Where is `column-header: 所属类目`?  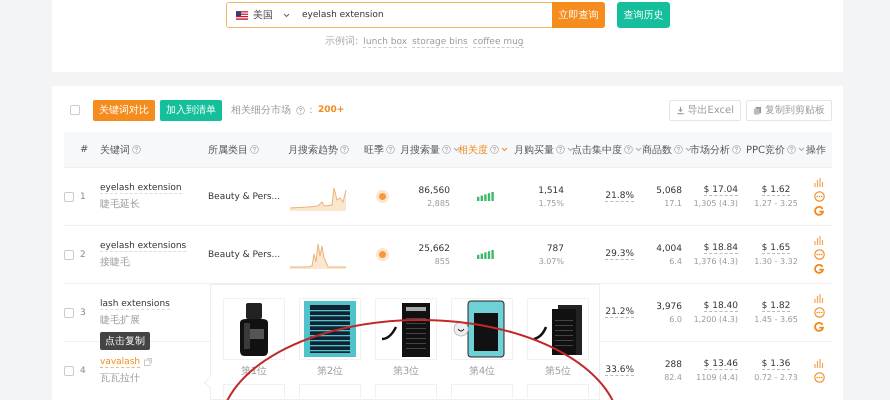
column-header: 所属类目 is located at coordinates (233, 149).